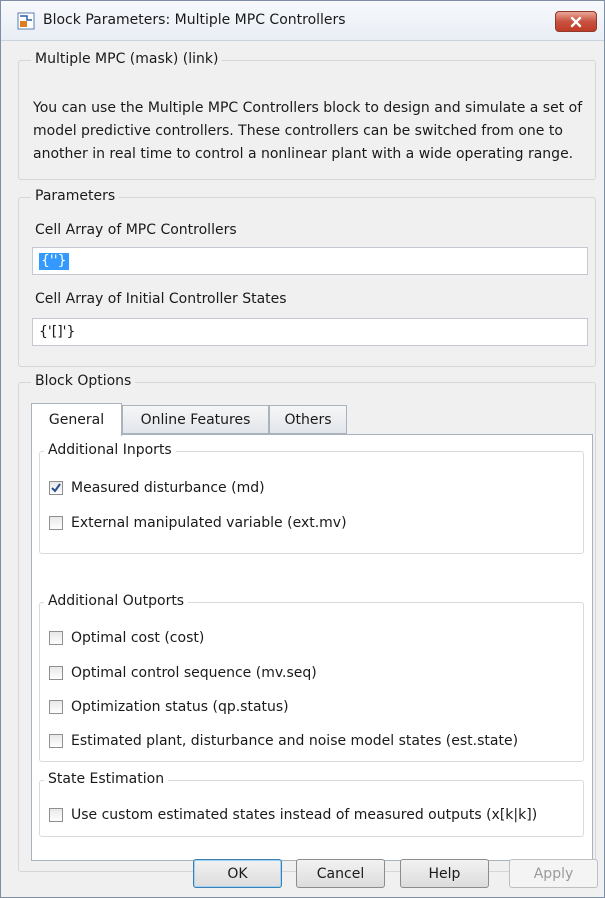  I want to click on help-button: Help, so click(444, 873).